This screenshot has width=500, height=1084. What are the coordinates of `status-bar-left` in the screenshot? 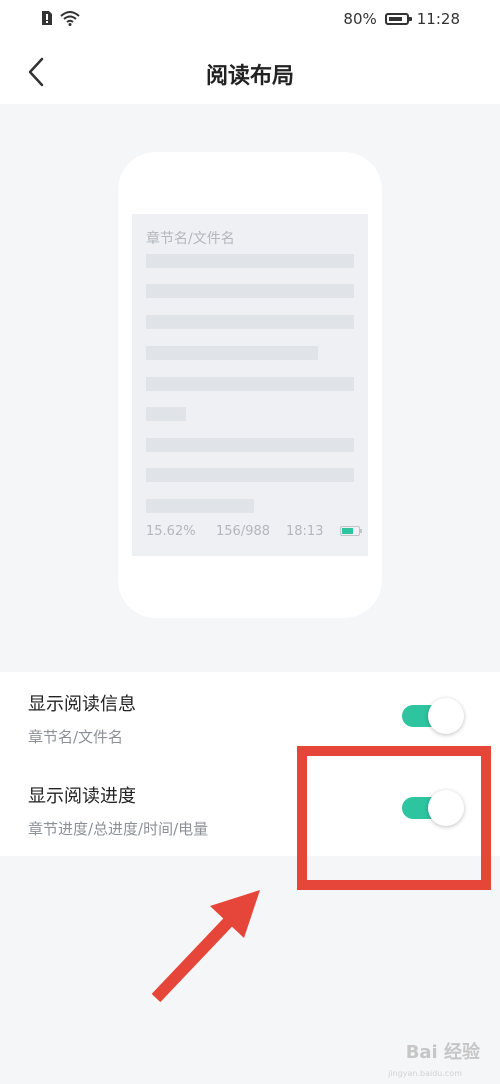 It's located at (60, 18).